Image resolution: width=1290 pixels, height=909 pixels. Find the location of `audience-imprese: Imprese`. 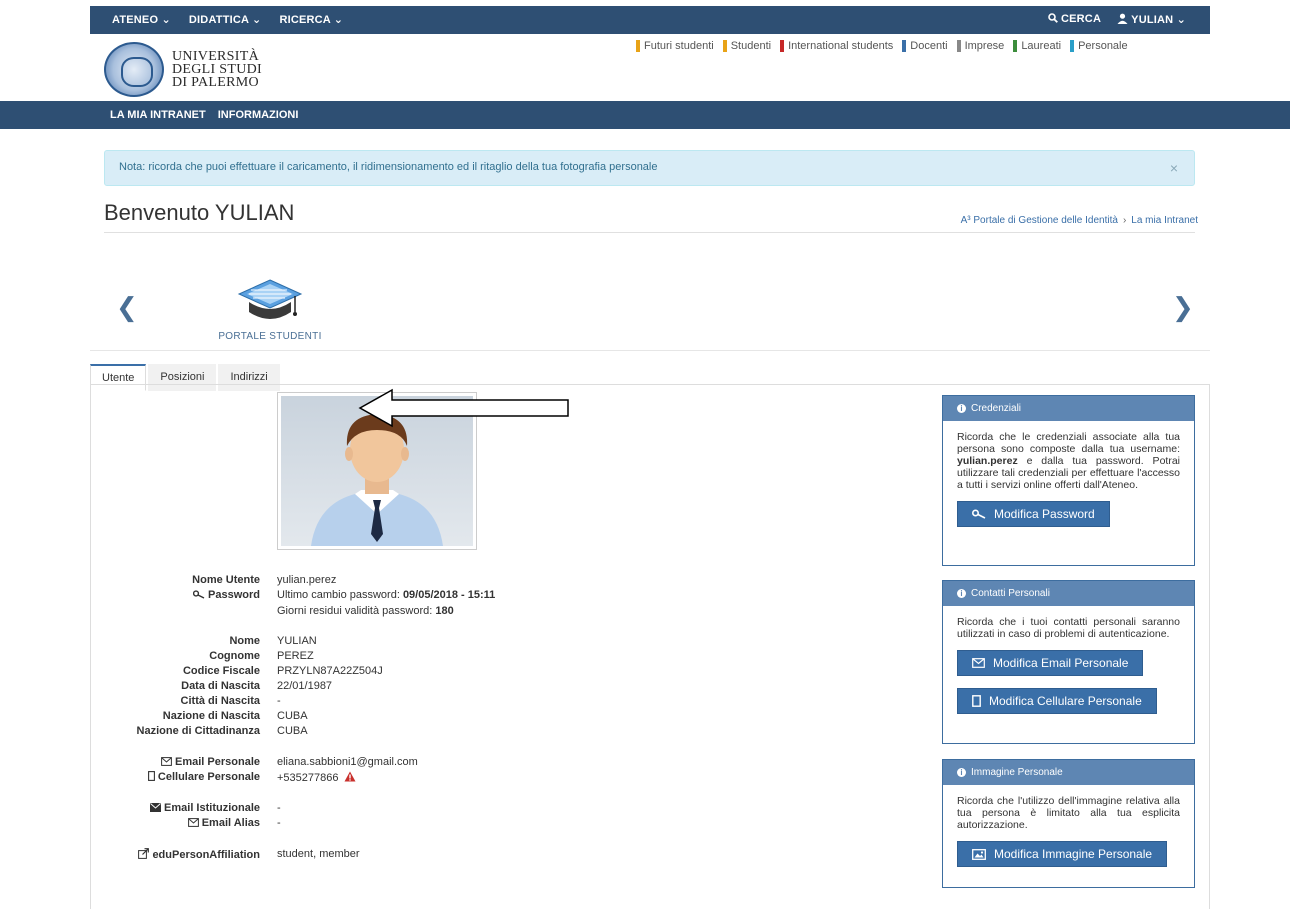

audience-imprese: Imprese is located at coordinates (980, 46).